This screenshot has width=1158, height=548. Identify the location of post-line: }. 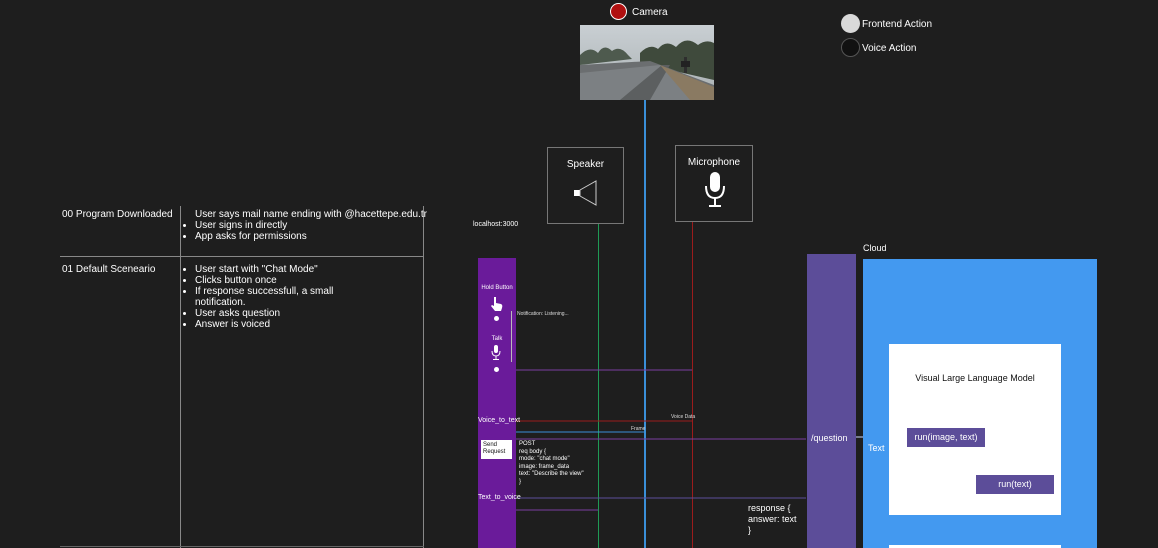
(520, 481).